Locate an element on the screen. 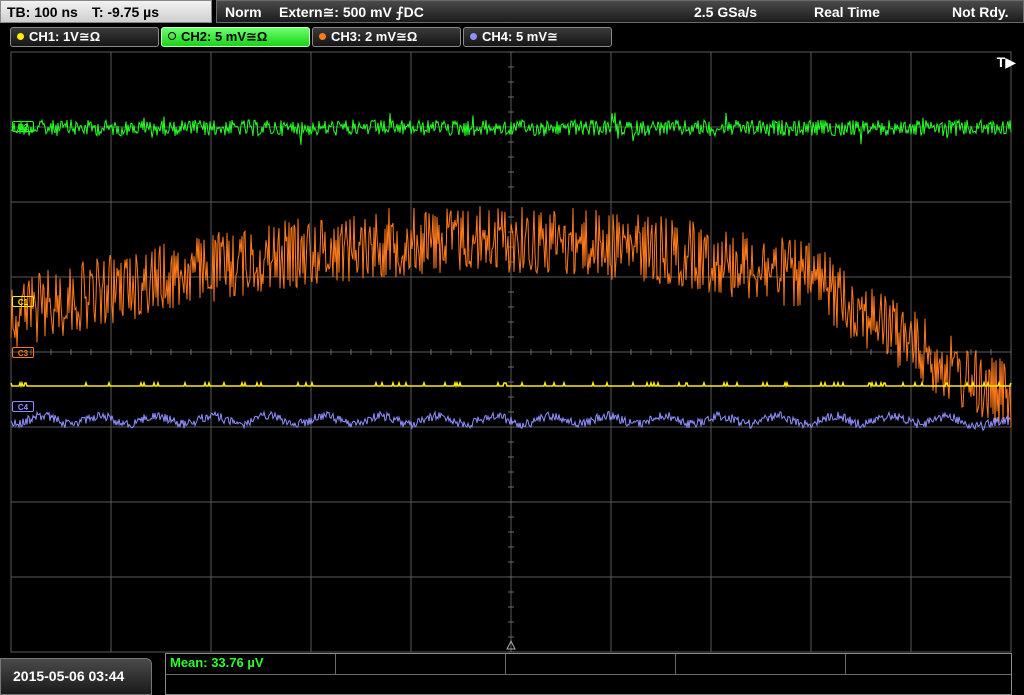 This screenshot has width=1024, height=695. trigger-status: Not Rdy. is located at coordinates (980, 12).